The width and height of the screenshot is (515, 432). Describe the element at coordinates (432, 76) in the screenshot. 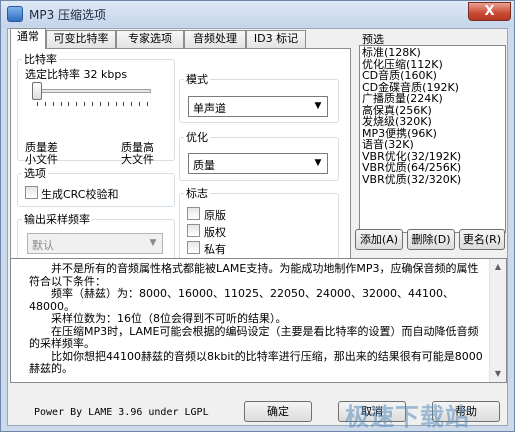

I see `preset-item: CD音质(160K)` at that location.